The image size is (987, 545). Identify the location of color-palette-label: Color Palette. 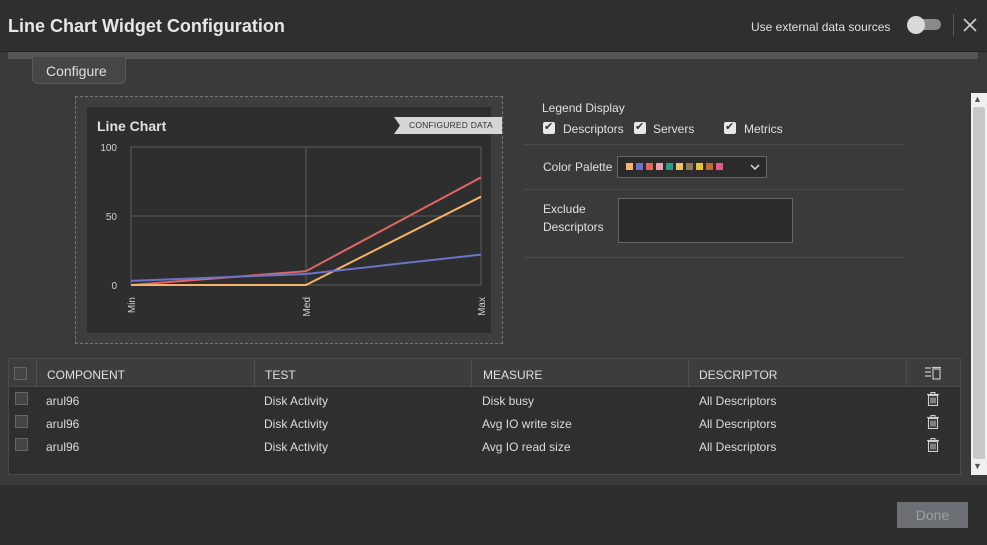
(578, 167).